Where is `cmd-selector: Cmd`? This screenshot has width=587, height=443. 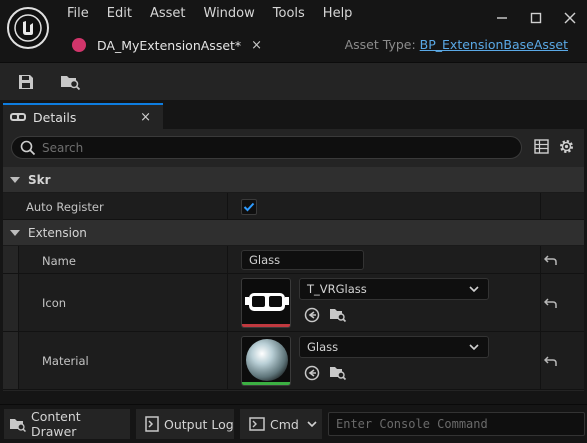 cmd-selector: Cmd is located at coordinates (281, 424).